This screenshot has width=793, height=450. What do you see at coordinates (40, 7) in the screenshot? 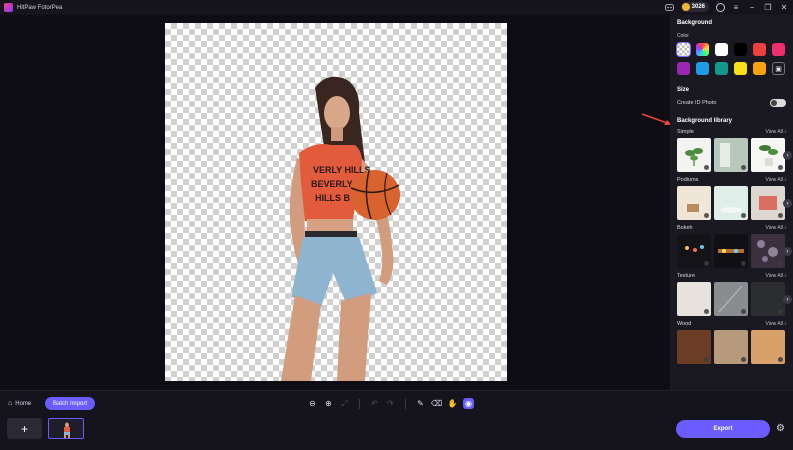
I see `app-title: HitPaw FotorPea` at bounding box center [40, 7].